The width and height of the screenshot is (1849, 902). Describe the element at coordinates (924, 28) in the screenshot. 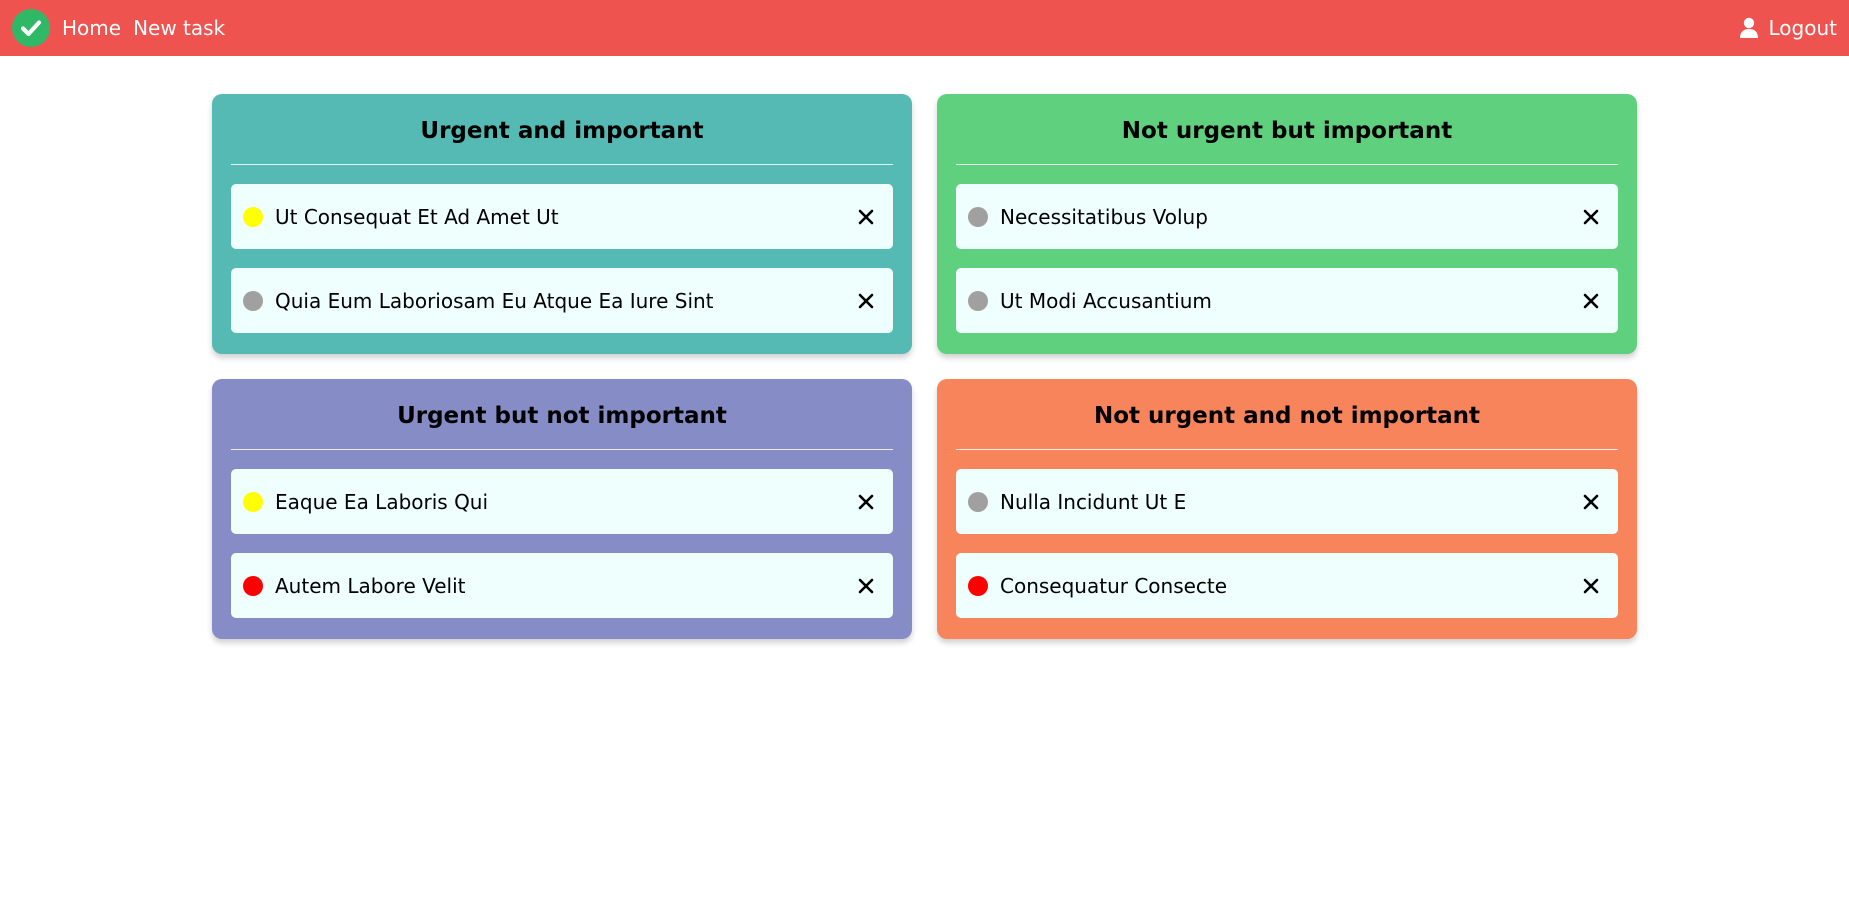

I see `navbar: Home New task Logout` at that location.